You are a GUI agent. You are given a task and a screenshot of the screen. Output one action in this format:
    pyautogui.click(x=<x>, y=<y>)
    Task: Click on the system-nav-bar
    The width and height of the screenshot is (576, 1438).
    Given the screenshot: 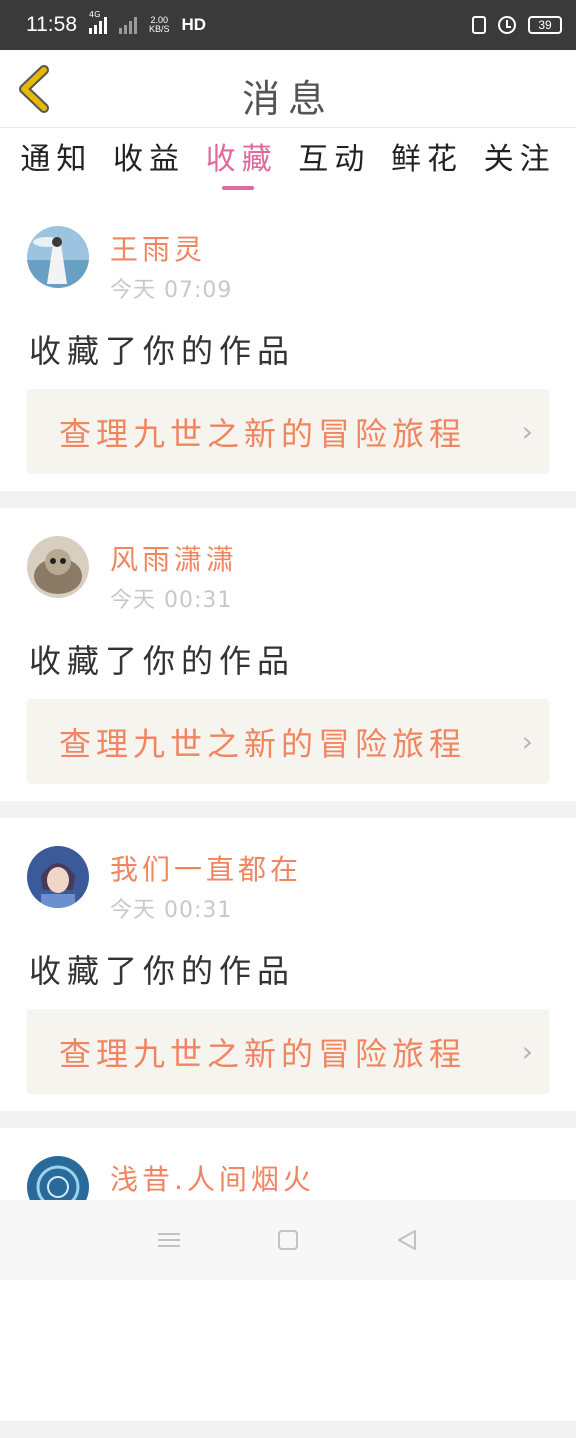 What is the action you would take?
    pyautogui.click(x=288, y=1240)
    